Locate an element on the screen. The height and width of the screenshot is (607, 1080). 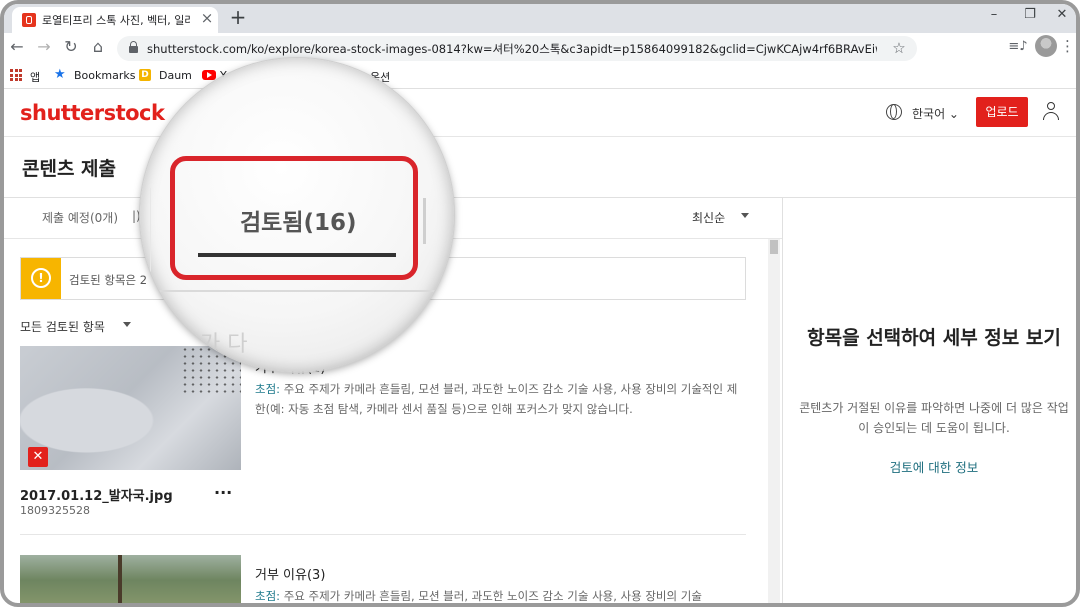
bookmarks-star-icon: ★ is located at coordinates (60, 74).